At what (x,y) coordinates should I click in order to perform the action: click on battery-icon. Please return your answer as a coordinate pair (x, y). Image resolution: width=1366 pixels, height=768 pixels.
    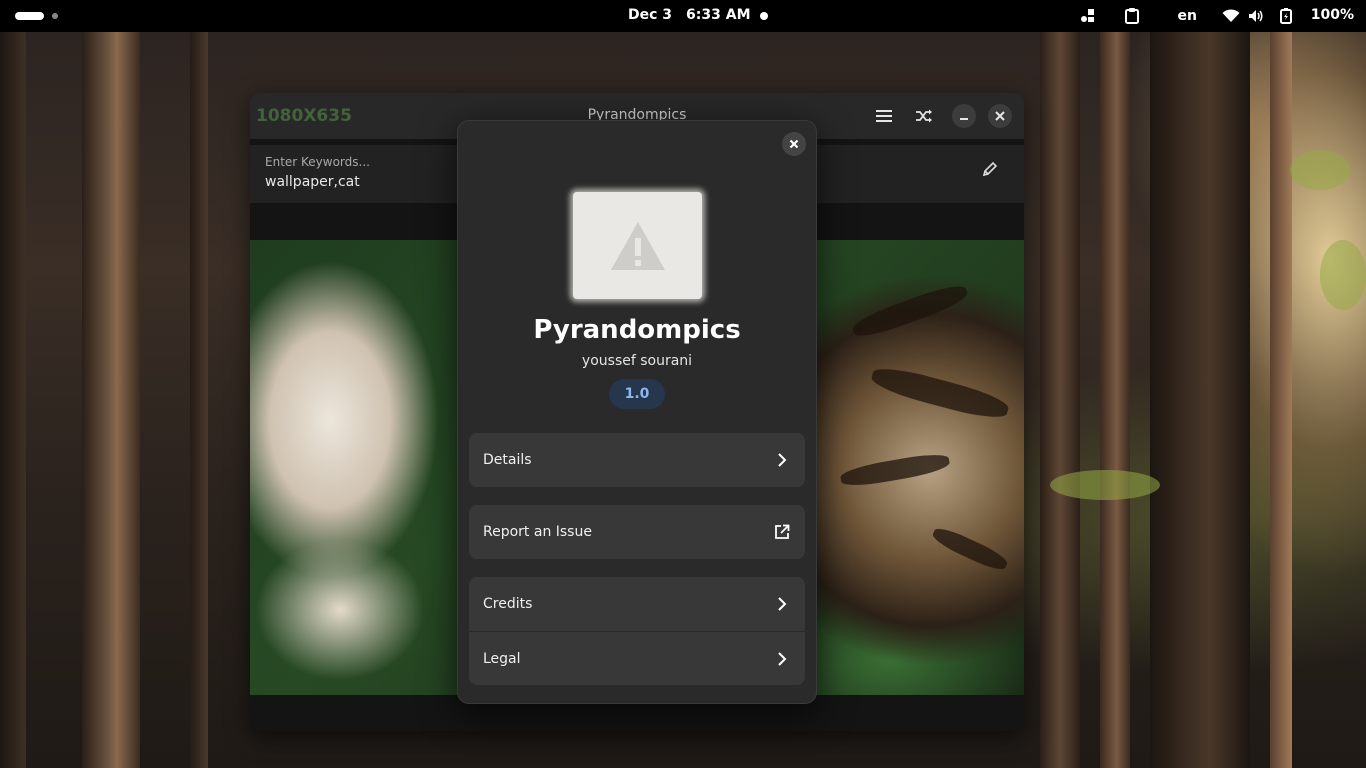
    Looking at the image, I should click on (1286, 16).